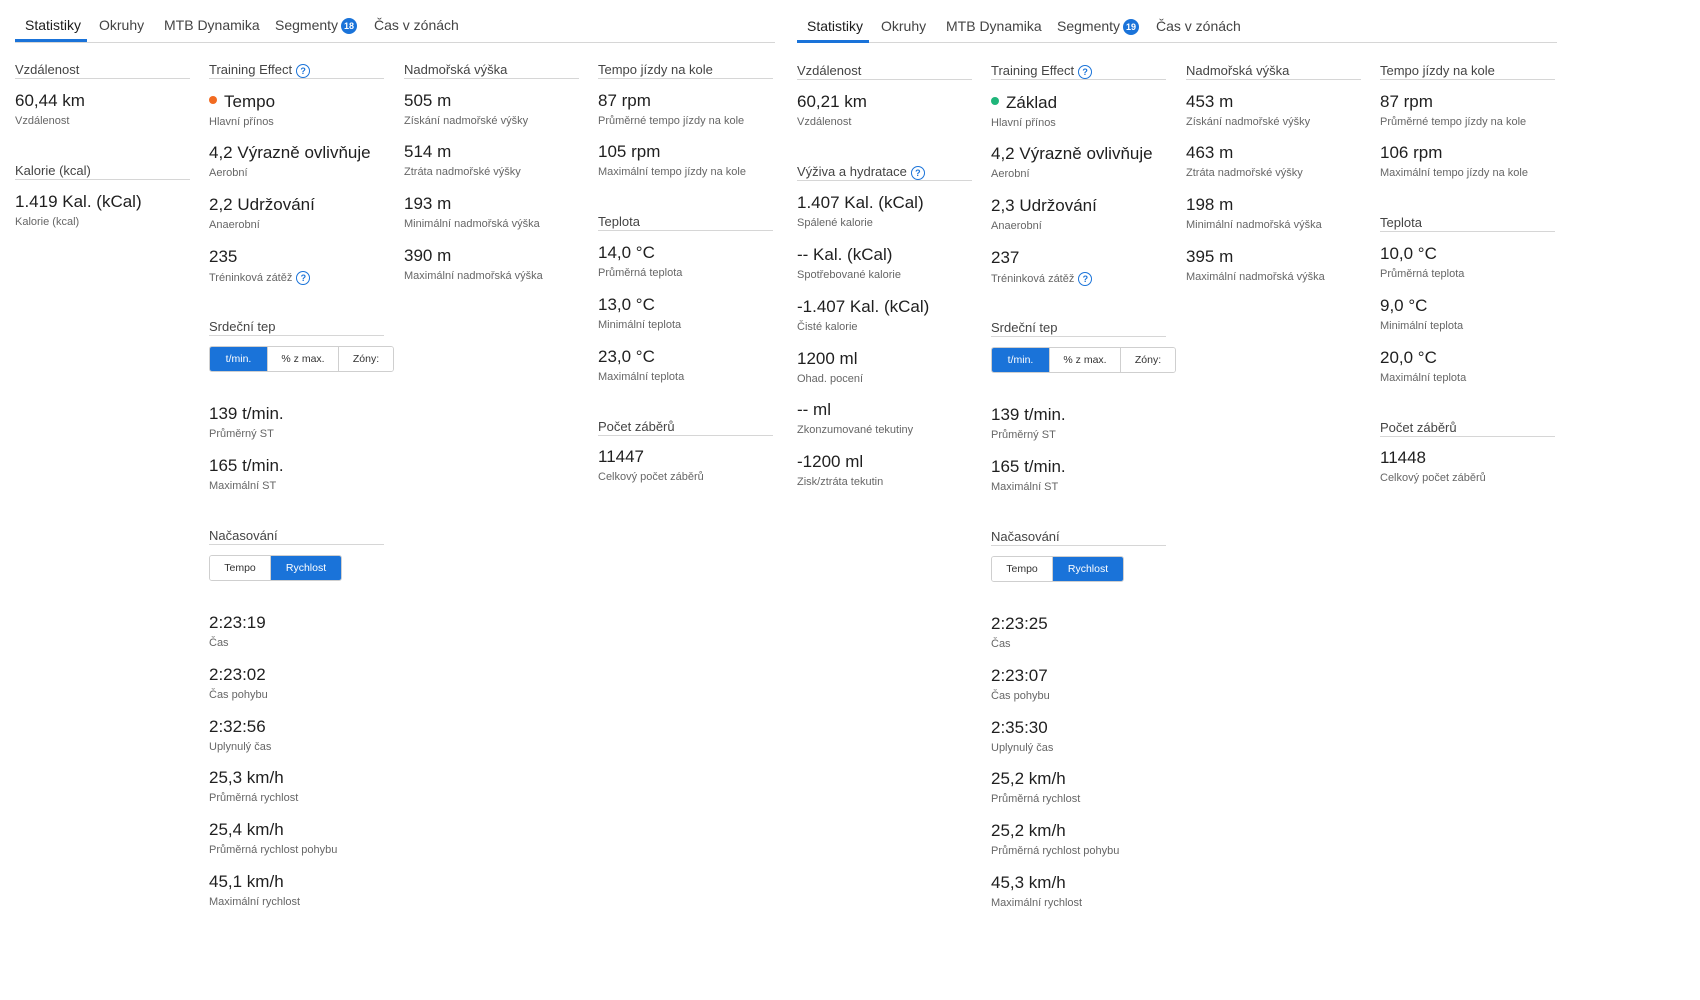  Describe the element at coordinates (1454, 161) in the screenshot. I see `stat-max-cadence: 106 rpm Maximální tempo jízdy na kole` at that location.